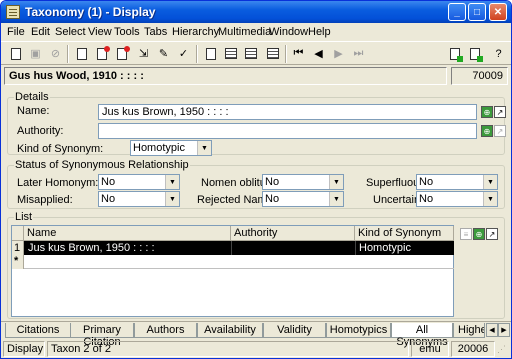 This screenshot has height=359, width=512. Describe the element at coordinates (102, 335) in the screenshot. I see `tab-primary-citation: Primary Citation` at that location.